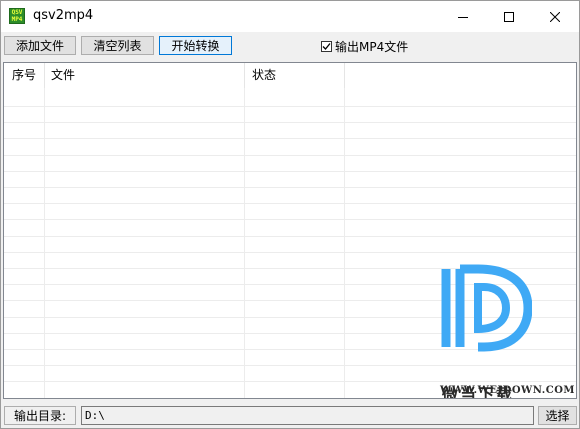 The width and height of the screenshot is (580, 429). I want to click on watermark: 微当下载, so click(492, 330).